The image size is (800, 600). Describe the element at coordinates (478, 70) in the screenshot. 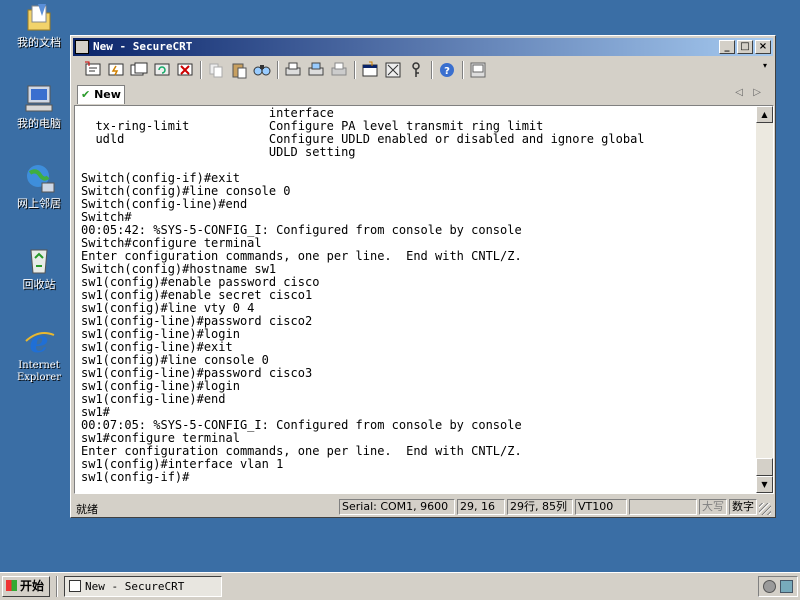

I see `log-icon` at that location.